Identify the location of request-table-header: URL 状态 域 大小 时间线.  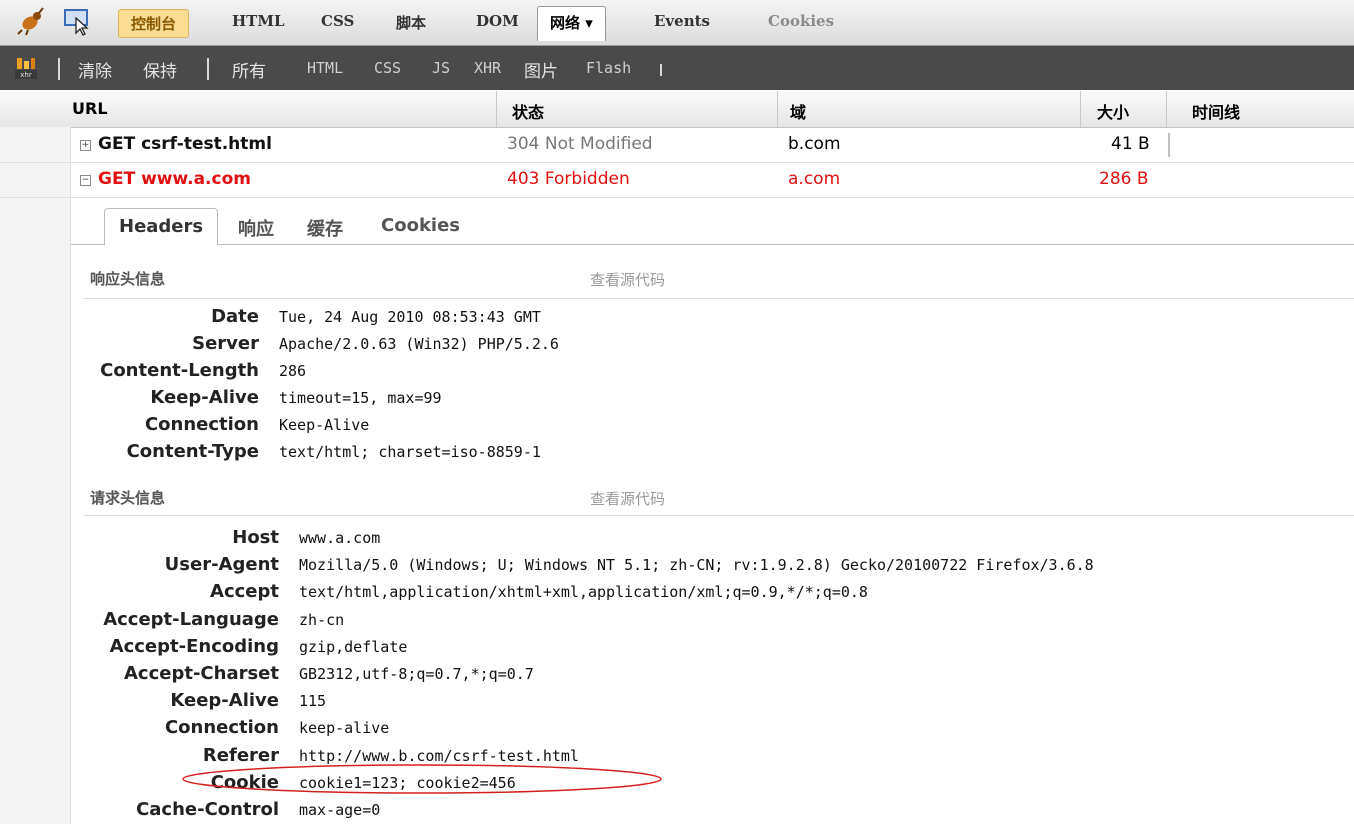
(677, 109).